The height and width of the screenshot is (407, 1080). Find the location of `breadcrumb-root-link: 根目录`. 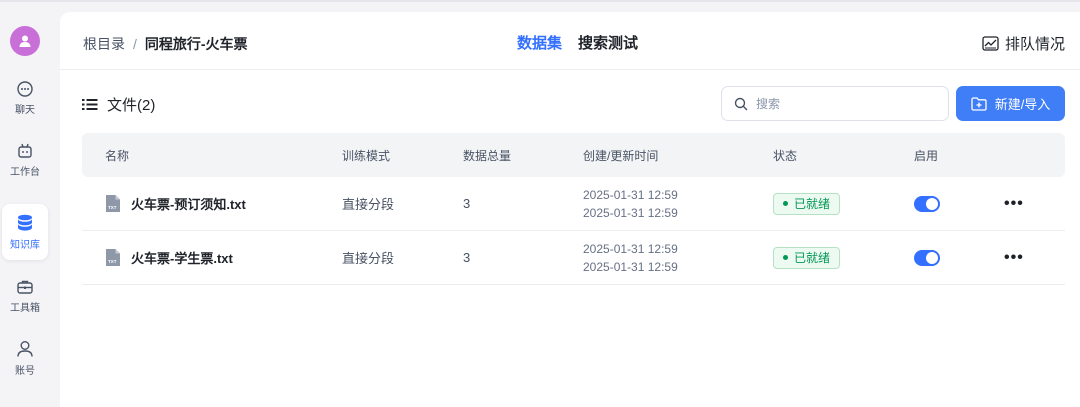

breadcrumb-root-link: 根目录 is located at coordinates (104, 44).